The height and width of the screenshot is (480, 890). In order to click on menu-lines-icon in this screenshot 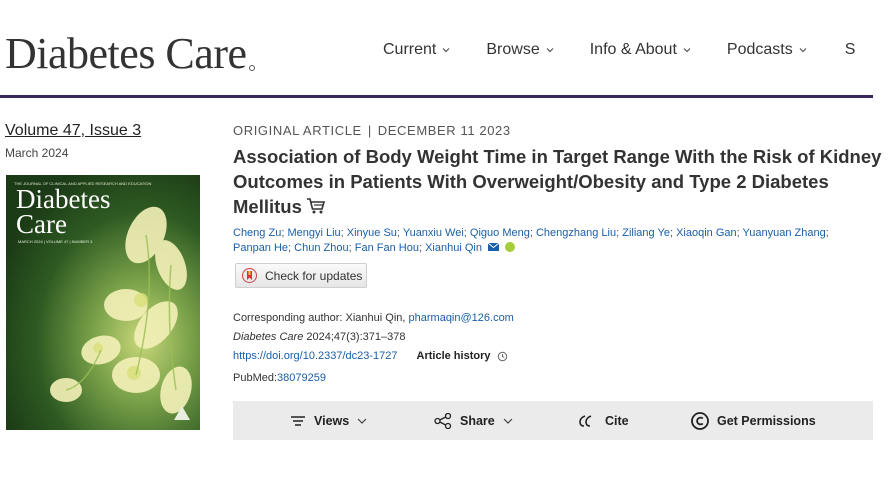, I will do `click(298, 420)`.